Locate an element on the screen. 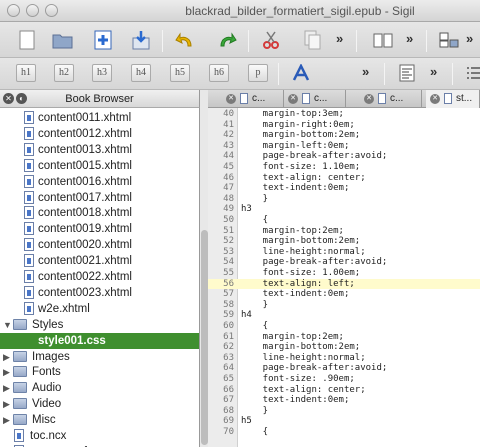 This screenshot has width=480, height=447. file-item: w2e.xhtml is located at coordinates (99, 309).